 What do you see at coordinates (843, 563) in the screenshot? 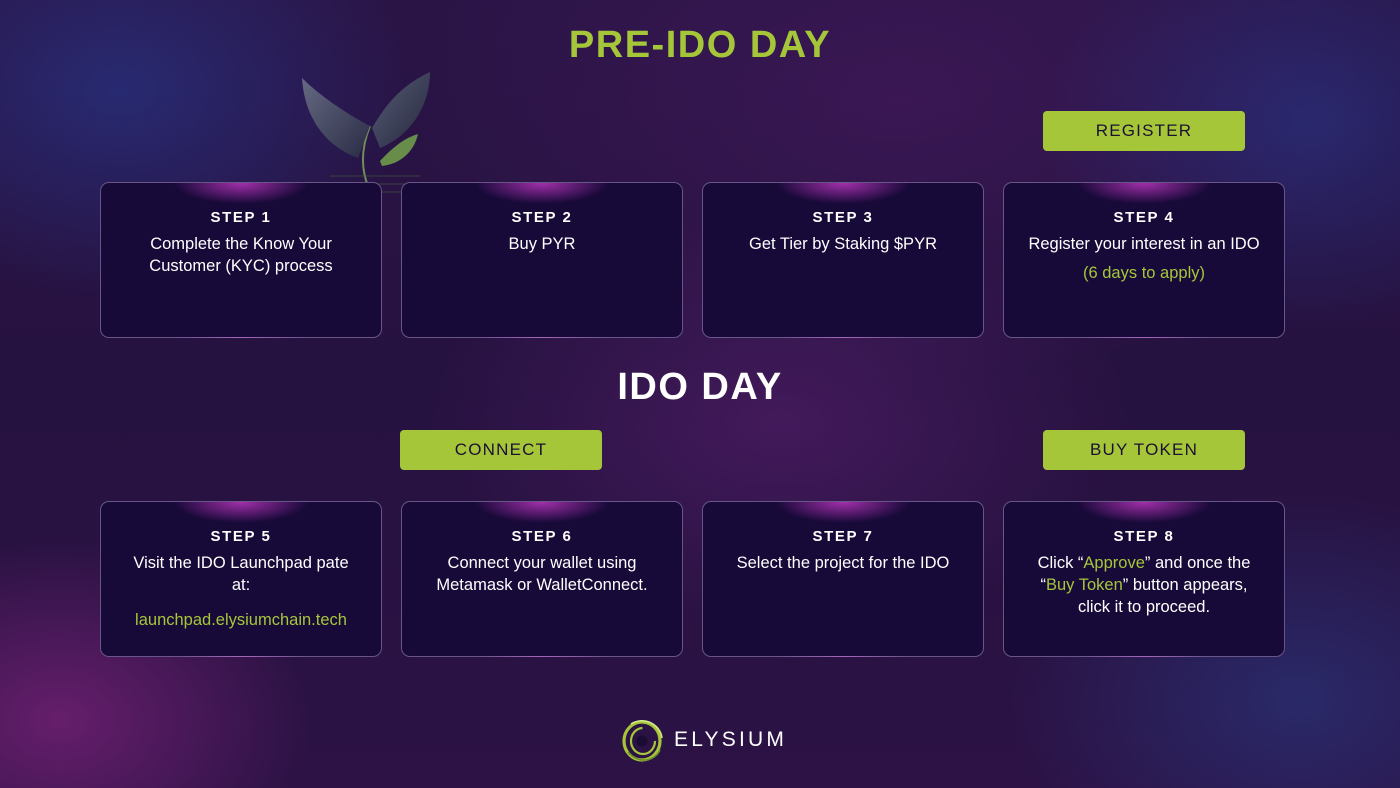
I see `step-text: Select the project for the IDO` at bounding box center [843, 563].